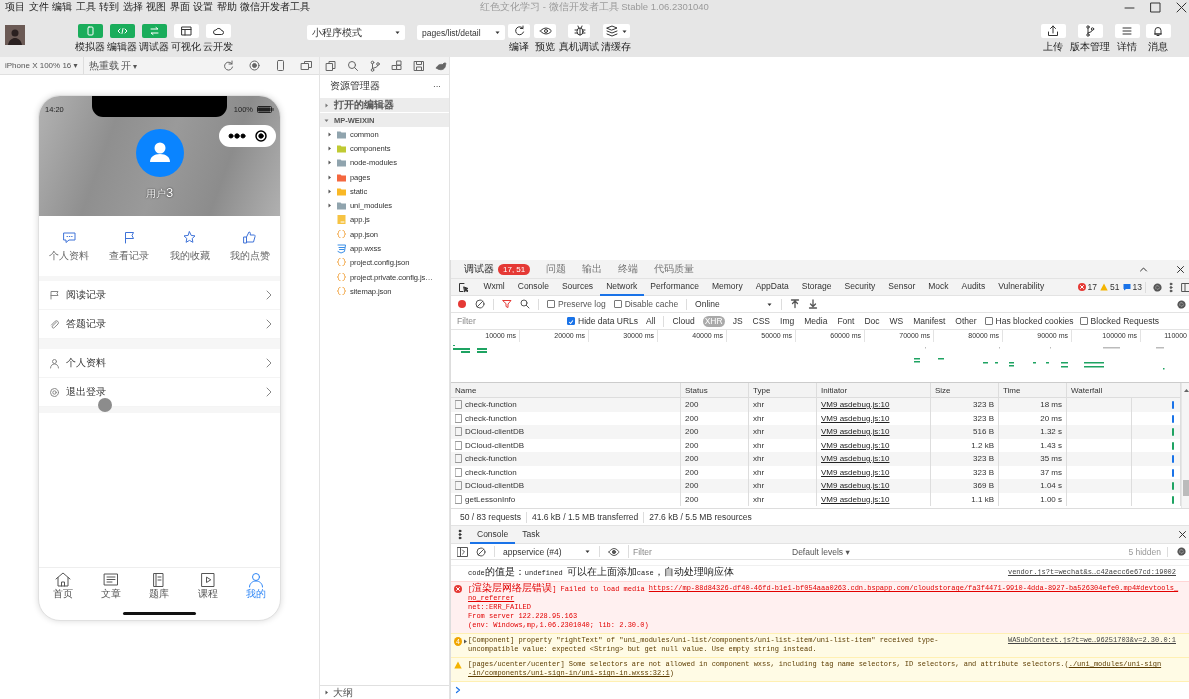 Image resolution: width=1189 pixels, height=699 pixels. I want to click on drawer-tab: Console, so click(493, 534).